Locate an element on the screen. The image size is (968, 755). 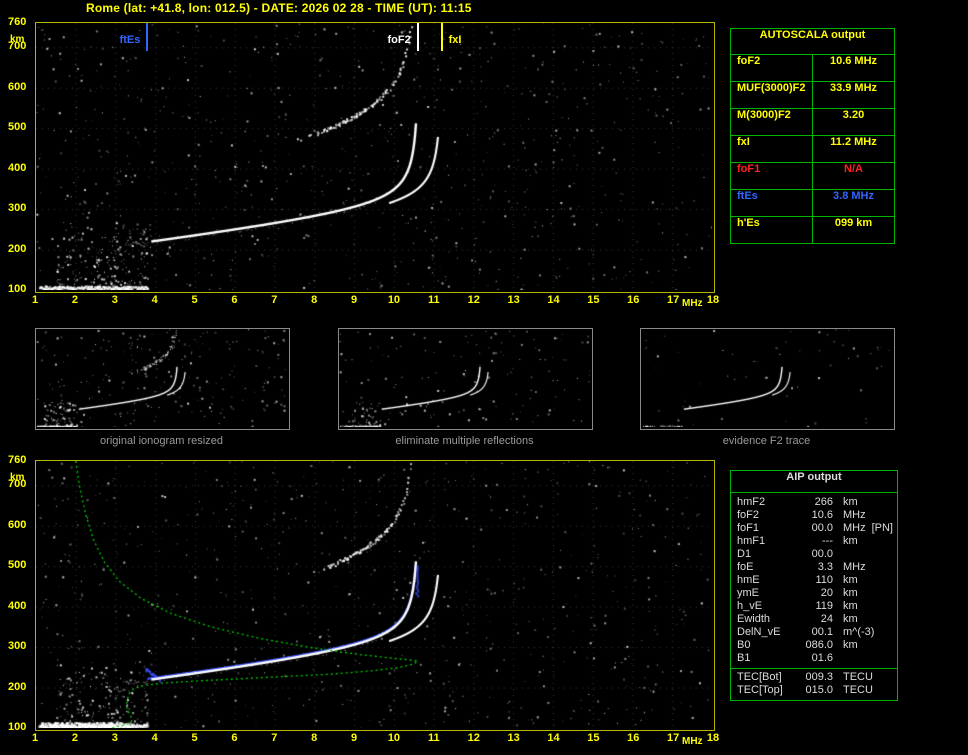
x-axis-tick: 7 is located at coordinates (274, 738).